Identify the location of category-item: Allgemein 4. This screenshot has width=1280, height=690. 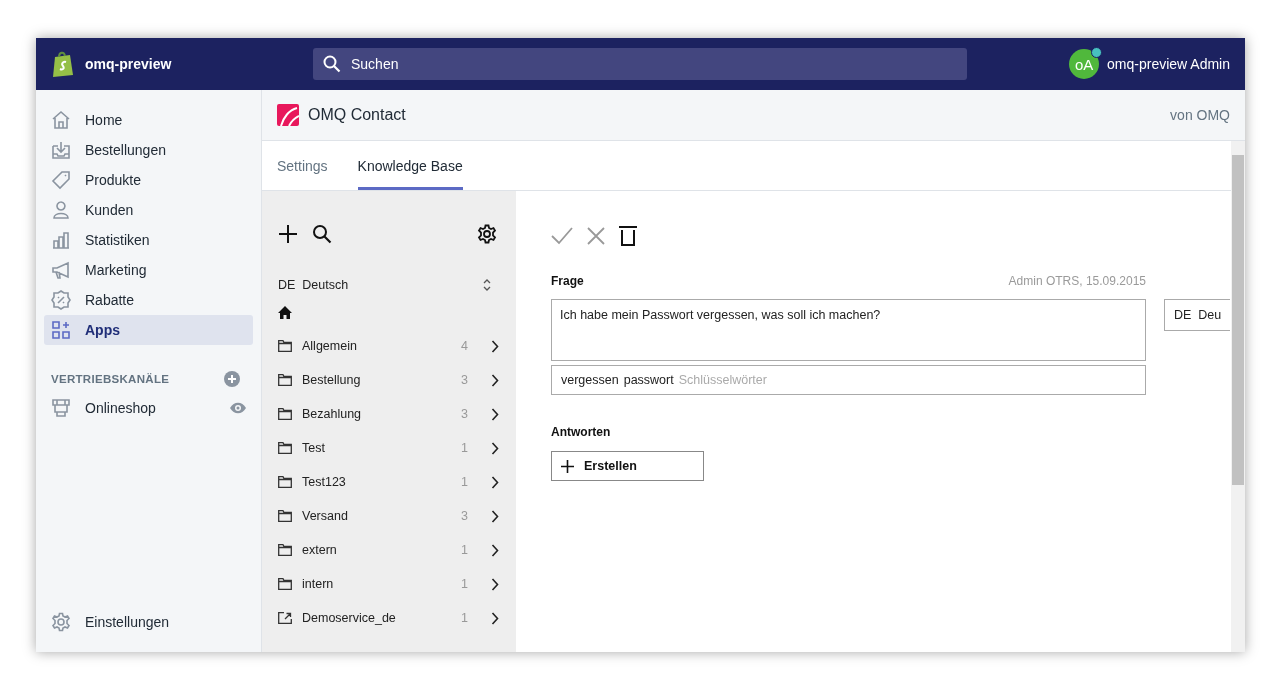
(388, 346).